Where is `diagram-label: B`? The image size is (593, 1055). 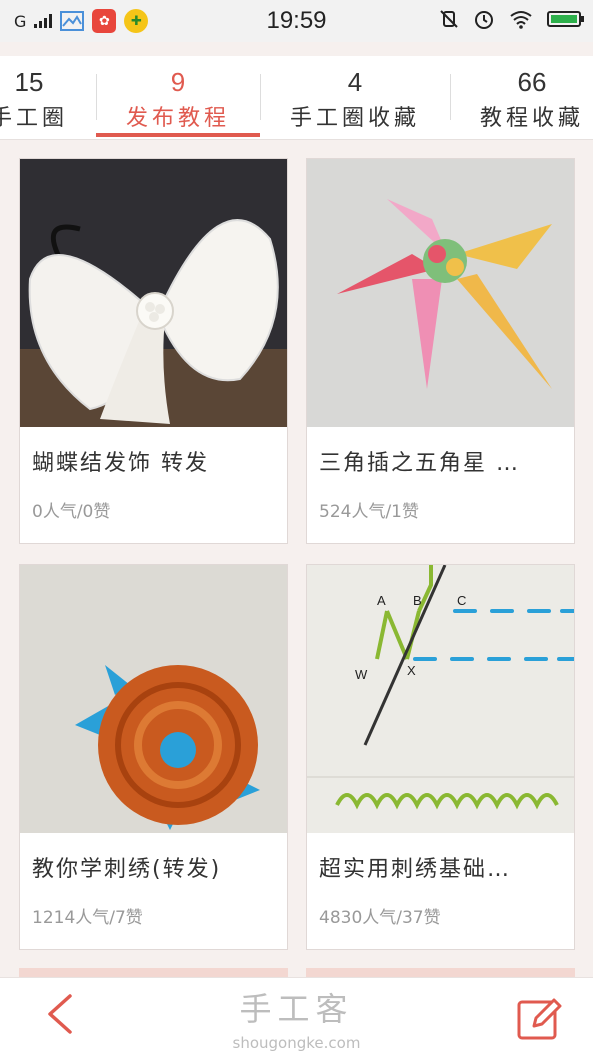
diagram-label: B is located at coordinates (417, 600).